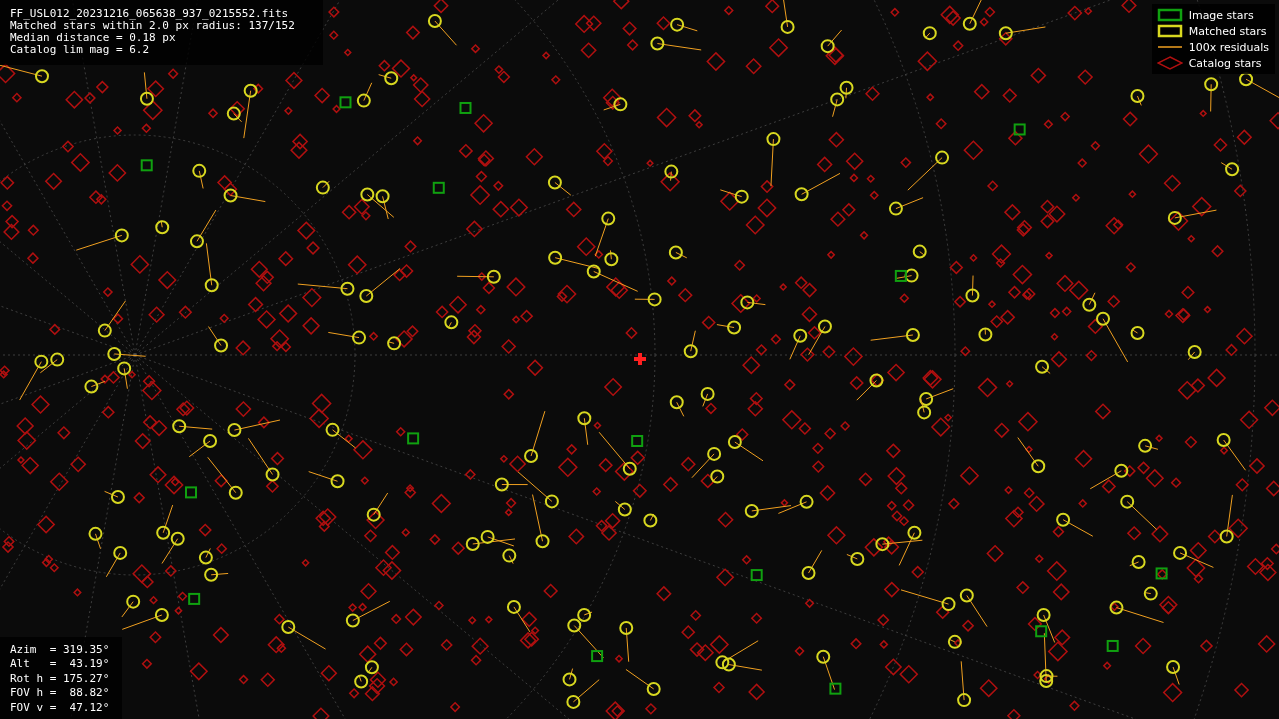  What do you see at coordinates (1221, 15) in the screenshot?
I see `legend-label: Image stars` at bounding box center [1221, 15].